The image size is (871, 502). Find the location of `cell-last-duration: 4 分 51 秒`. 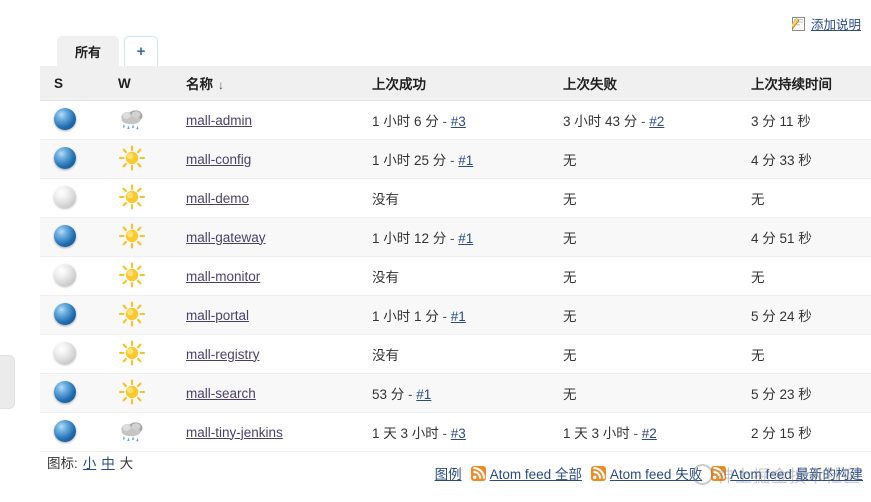

cell-last-duration: 4 分 51 秒 is located at coordinates (807, 237).